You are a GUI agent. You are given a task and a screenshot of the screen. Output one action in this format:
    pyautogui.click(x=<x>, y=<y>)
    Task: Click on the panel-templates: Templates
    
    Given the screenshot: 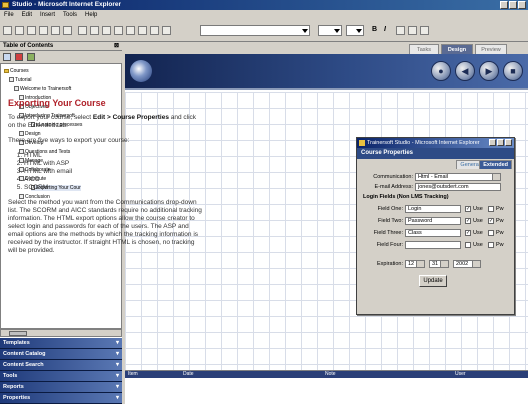 What is the action you would take?
    pyautogui.click(x=61, y=343)
    